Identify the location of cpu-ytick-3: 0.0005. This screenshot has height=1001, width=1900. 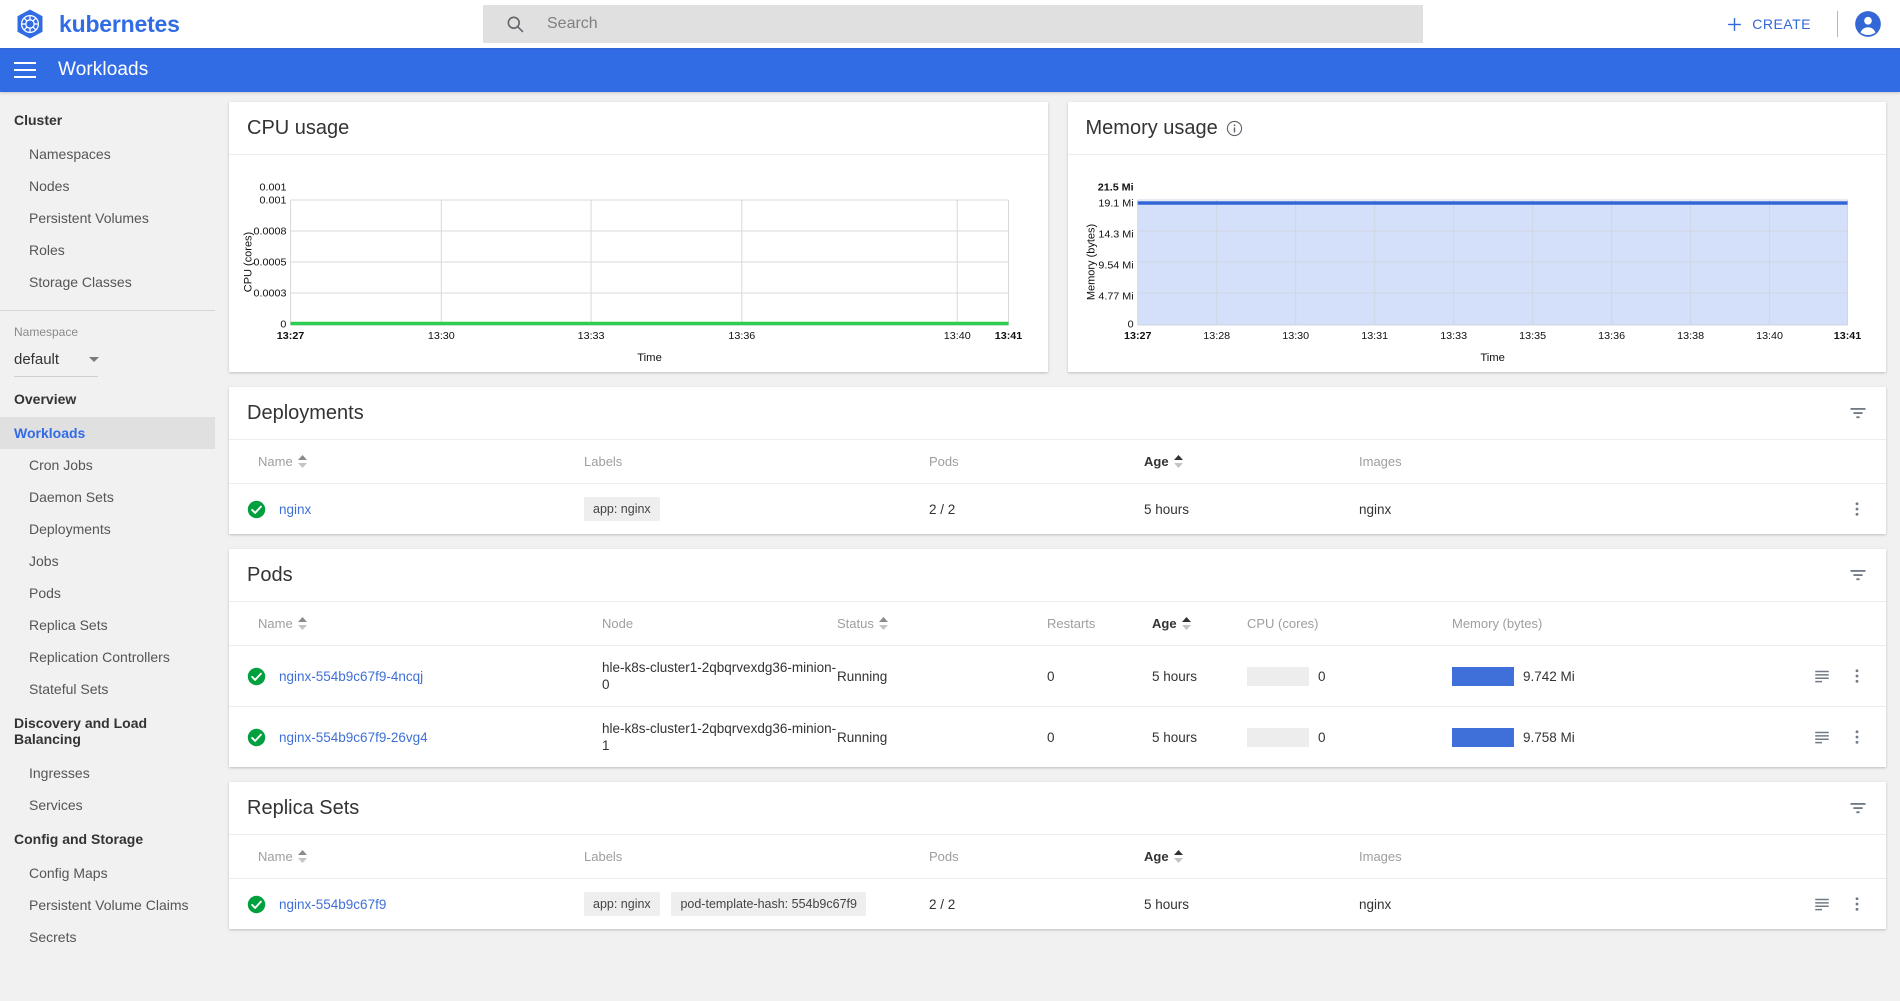
(270, 263).